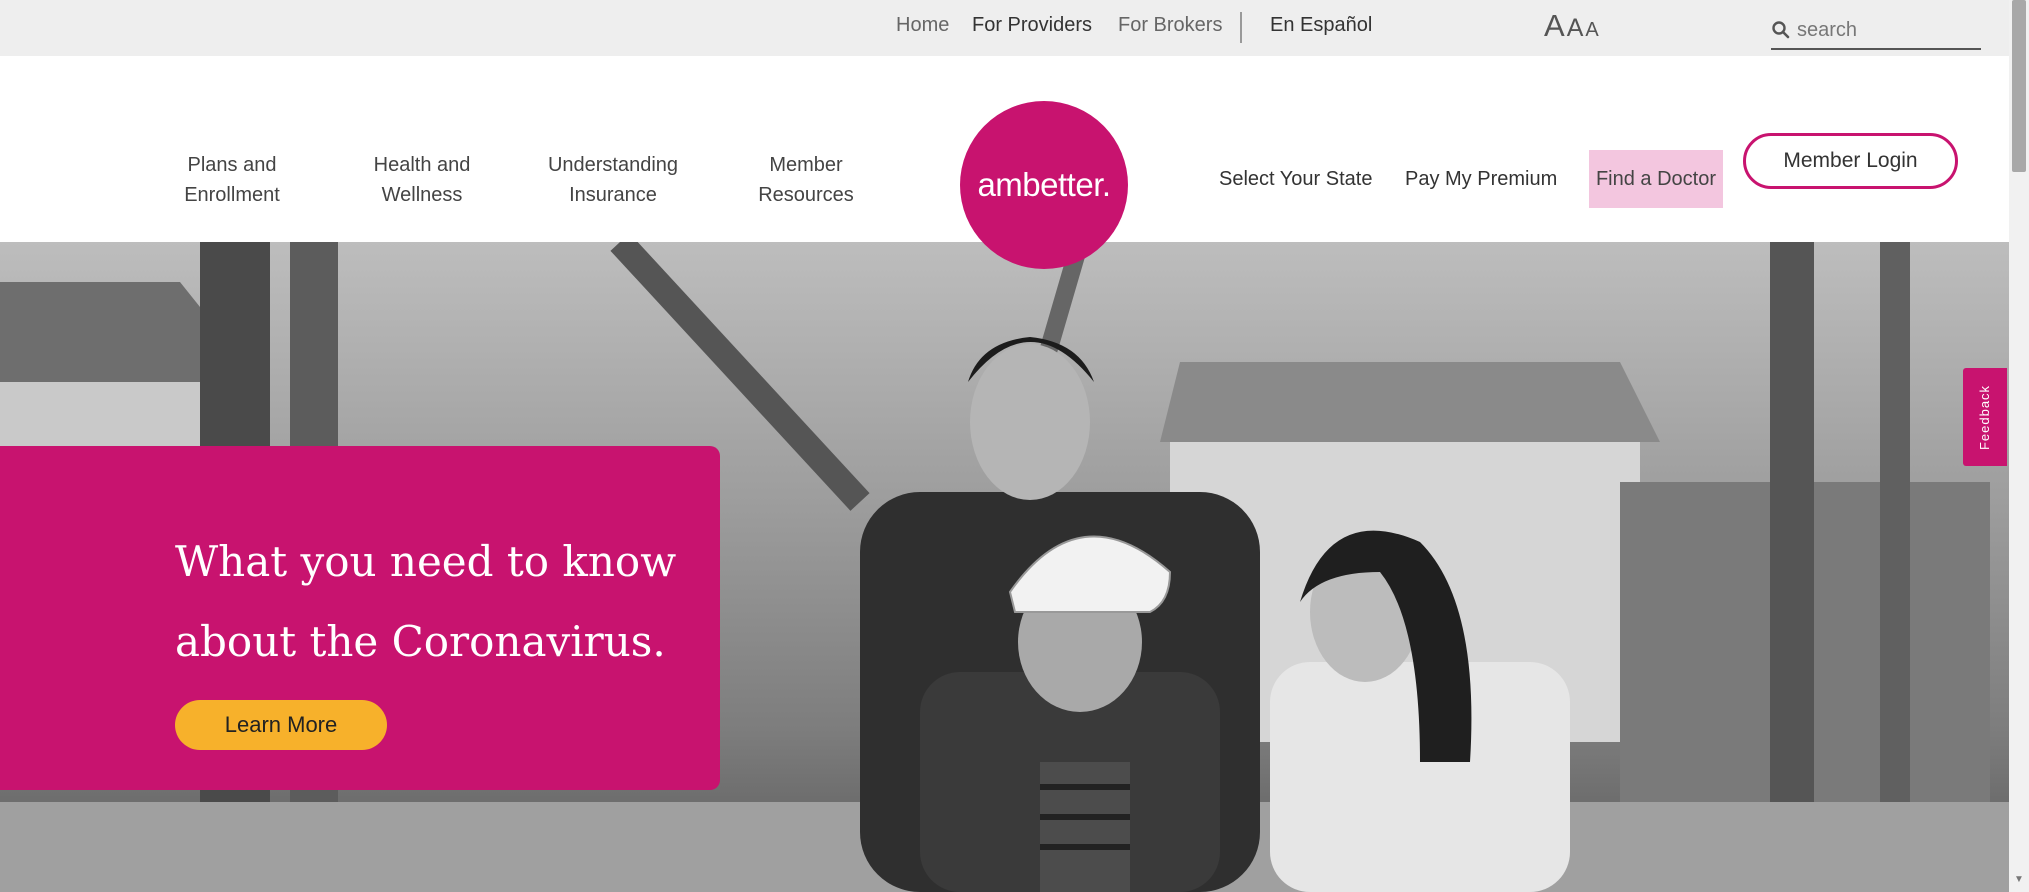 Image resolution: width=2029 pixels, height=892 pixels. I want to click on for-brokers-link: For Brokers, so click(1170, 25).